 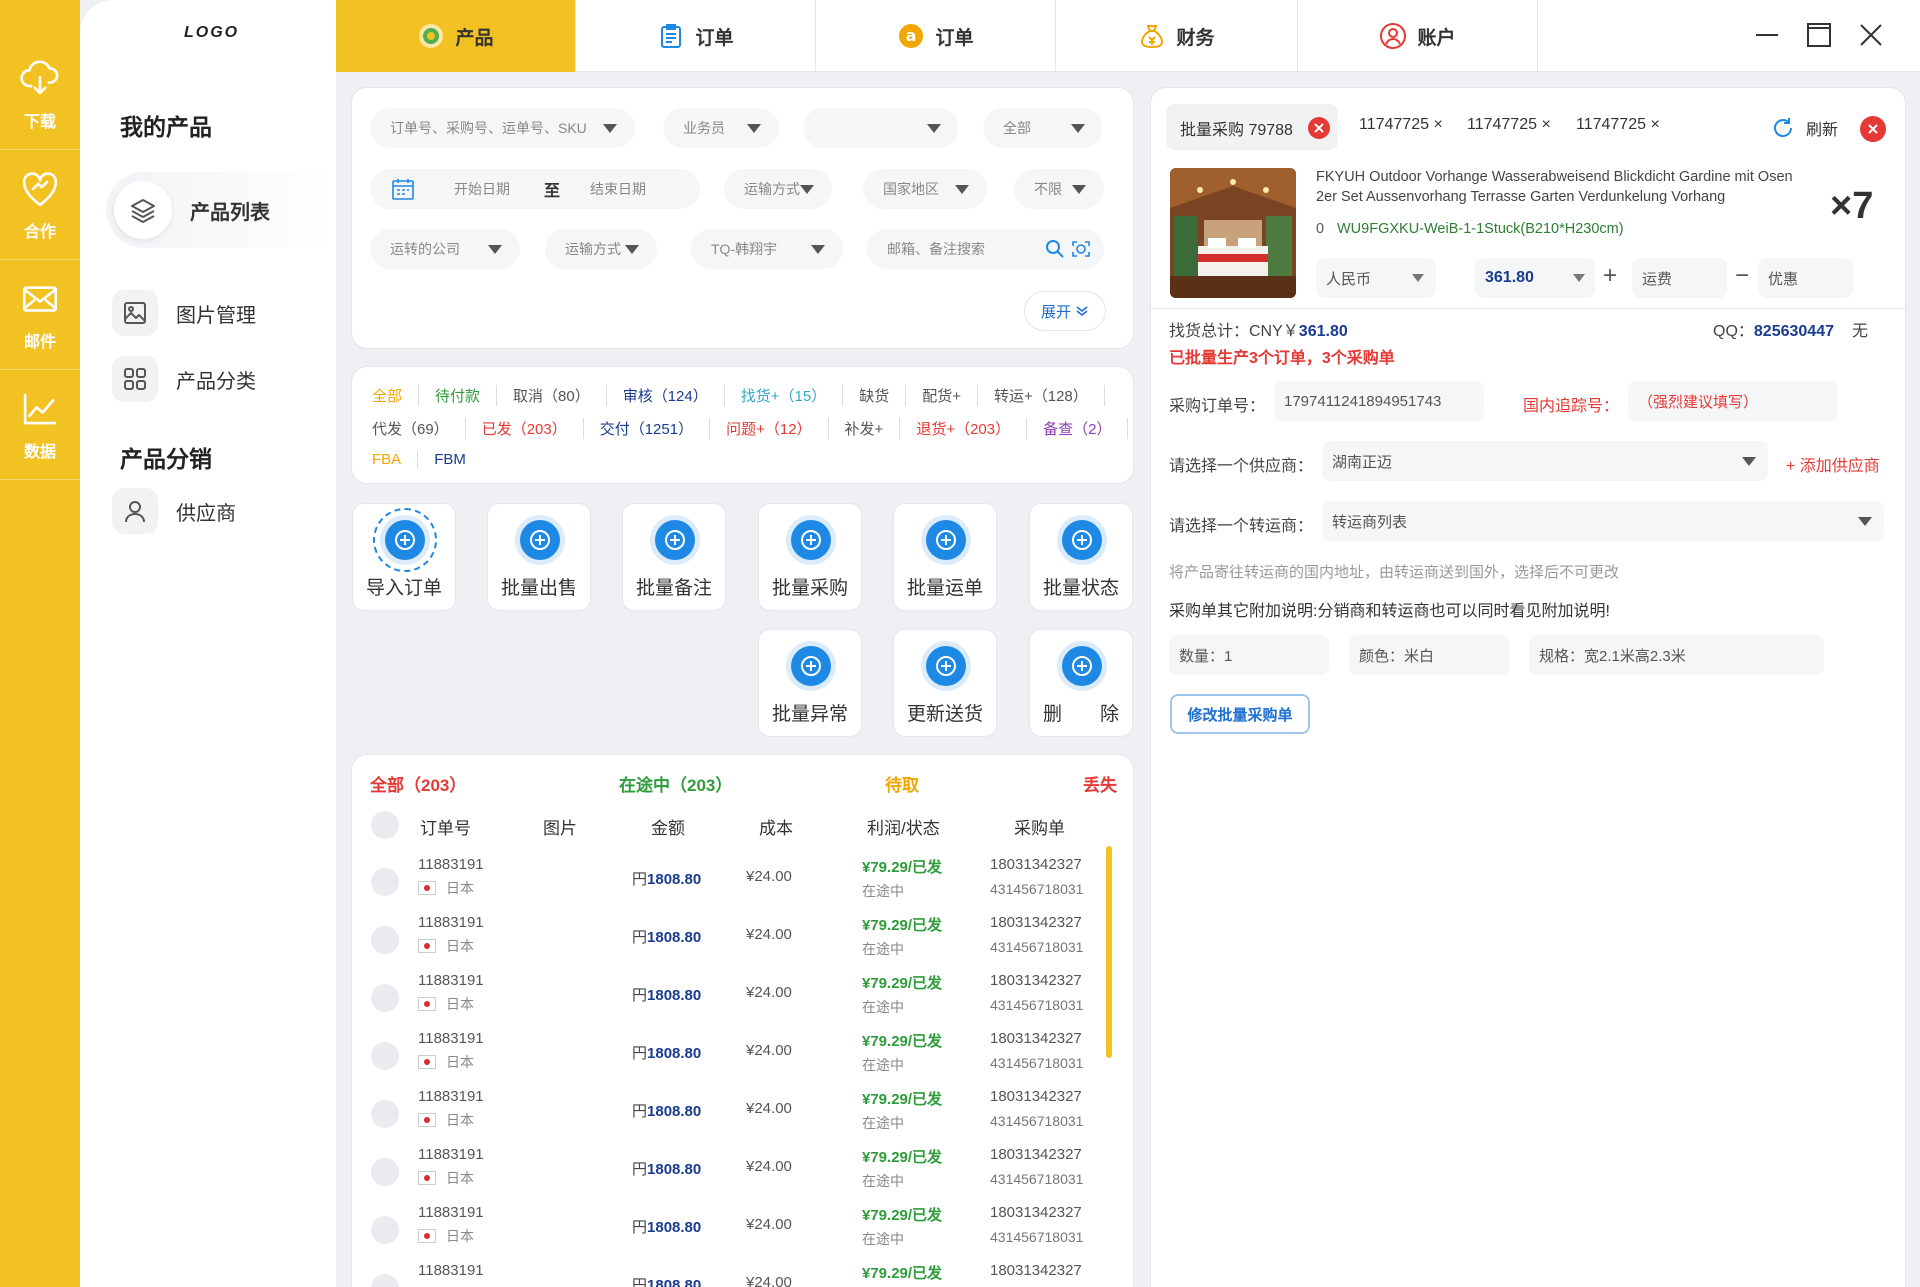 I want to click on batch-sell-button: 批量出售, so click(x=539, y=557).